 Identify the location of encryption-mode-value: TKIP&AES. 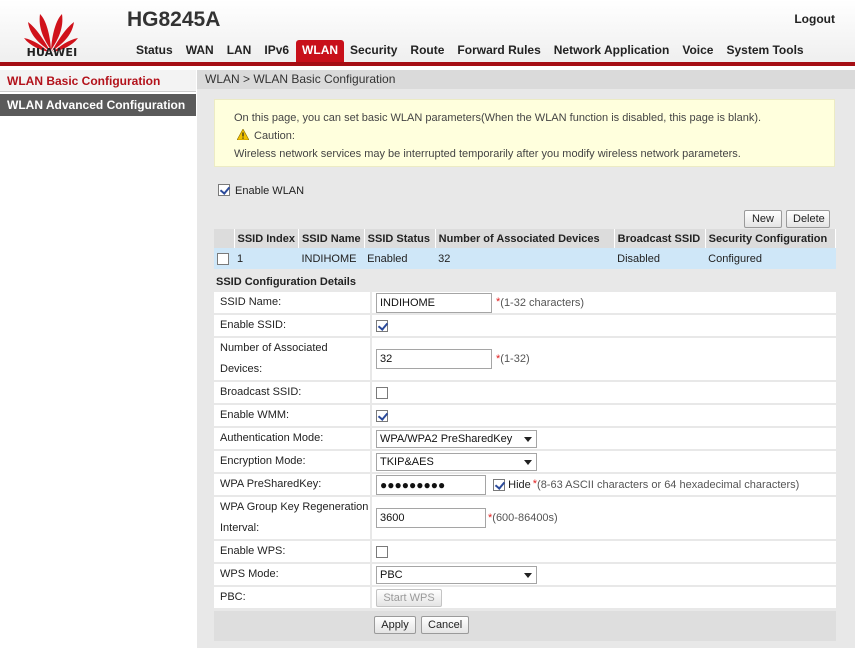
(407, 461).